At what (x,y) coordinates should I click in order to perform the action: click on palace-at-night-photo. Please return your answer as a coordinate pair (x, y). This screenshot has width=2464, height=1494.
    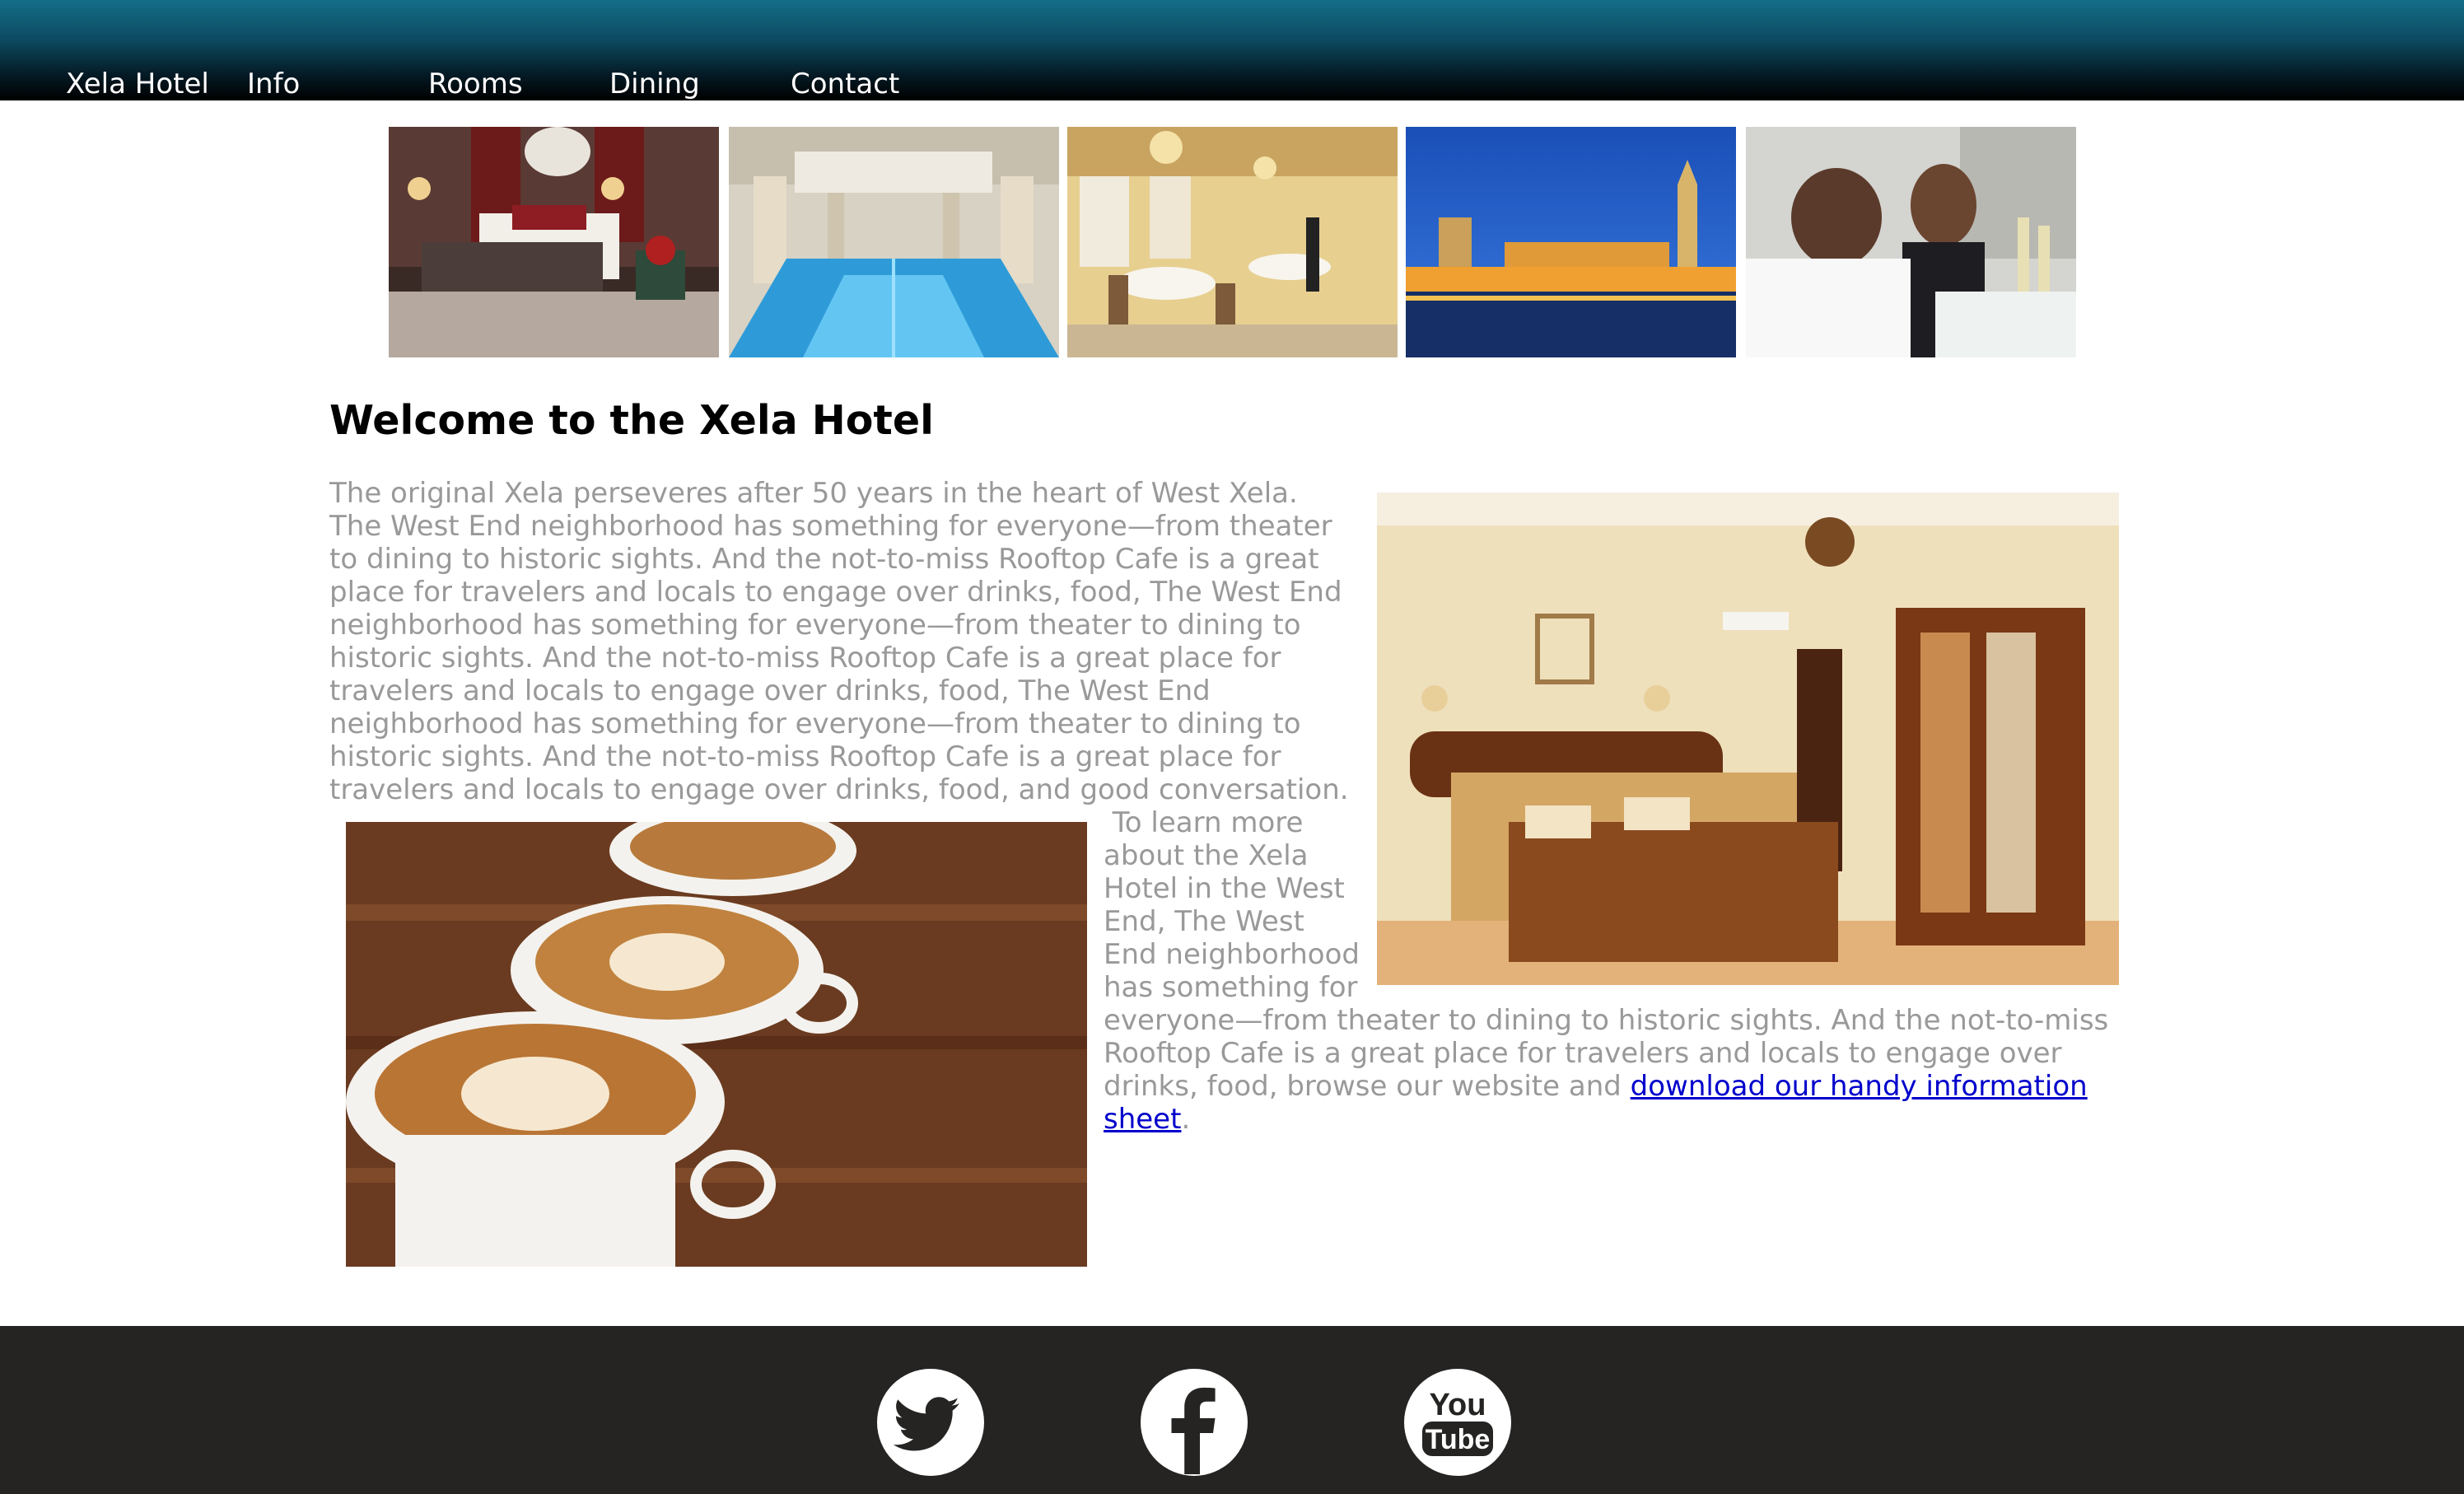
    Looking at the image, I should click on (1571, 242).